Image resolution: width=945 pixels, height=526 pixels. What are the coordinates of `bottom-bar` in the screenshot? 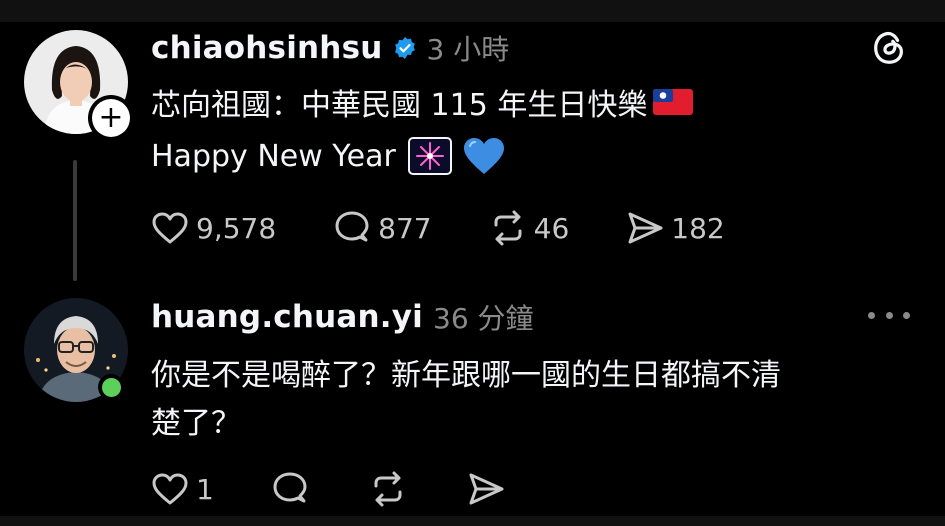 It's located at (472, 521).